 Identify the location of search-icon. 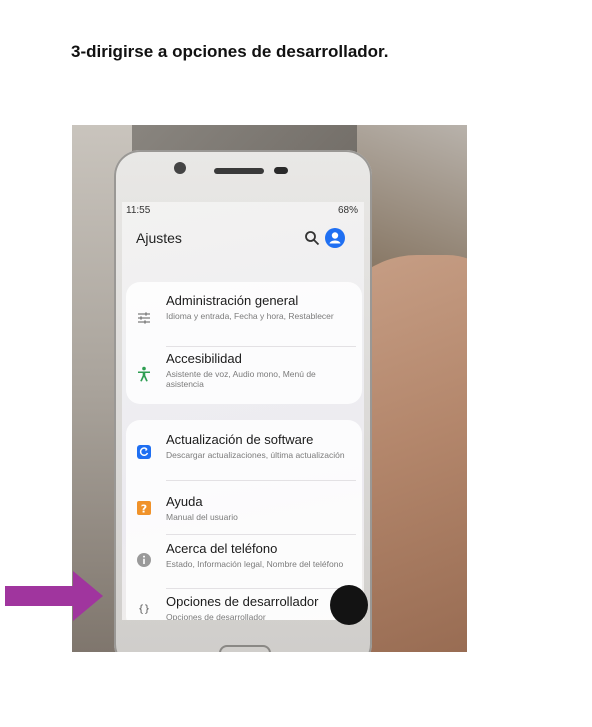
(312, 238).